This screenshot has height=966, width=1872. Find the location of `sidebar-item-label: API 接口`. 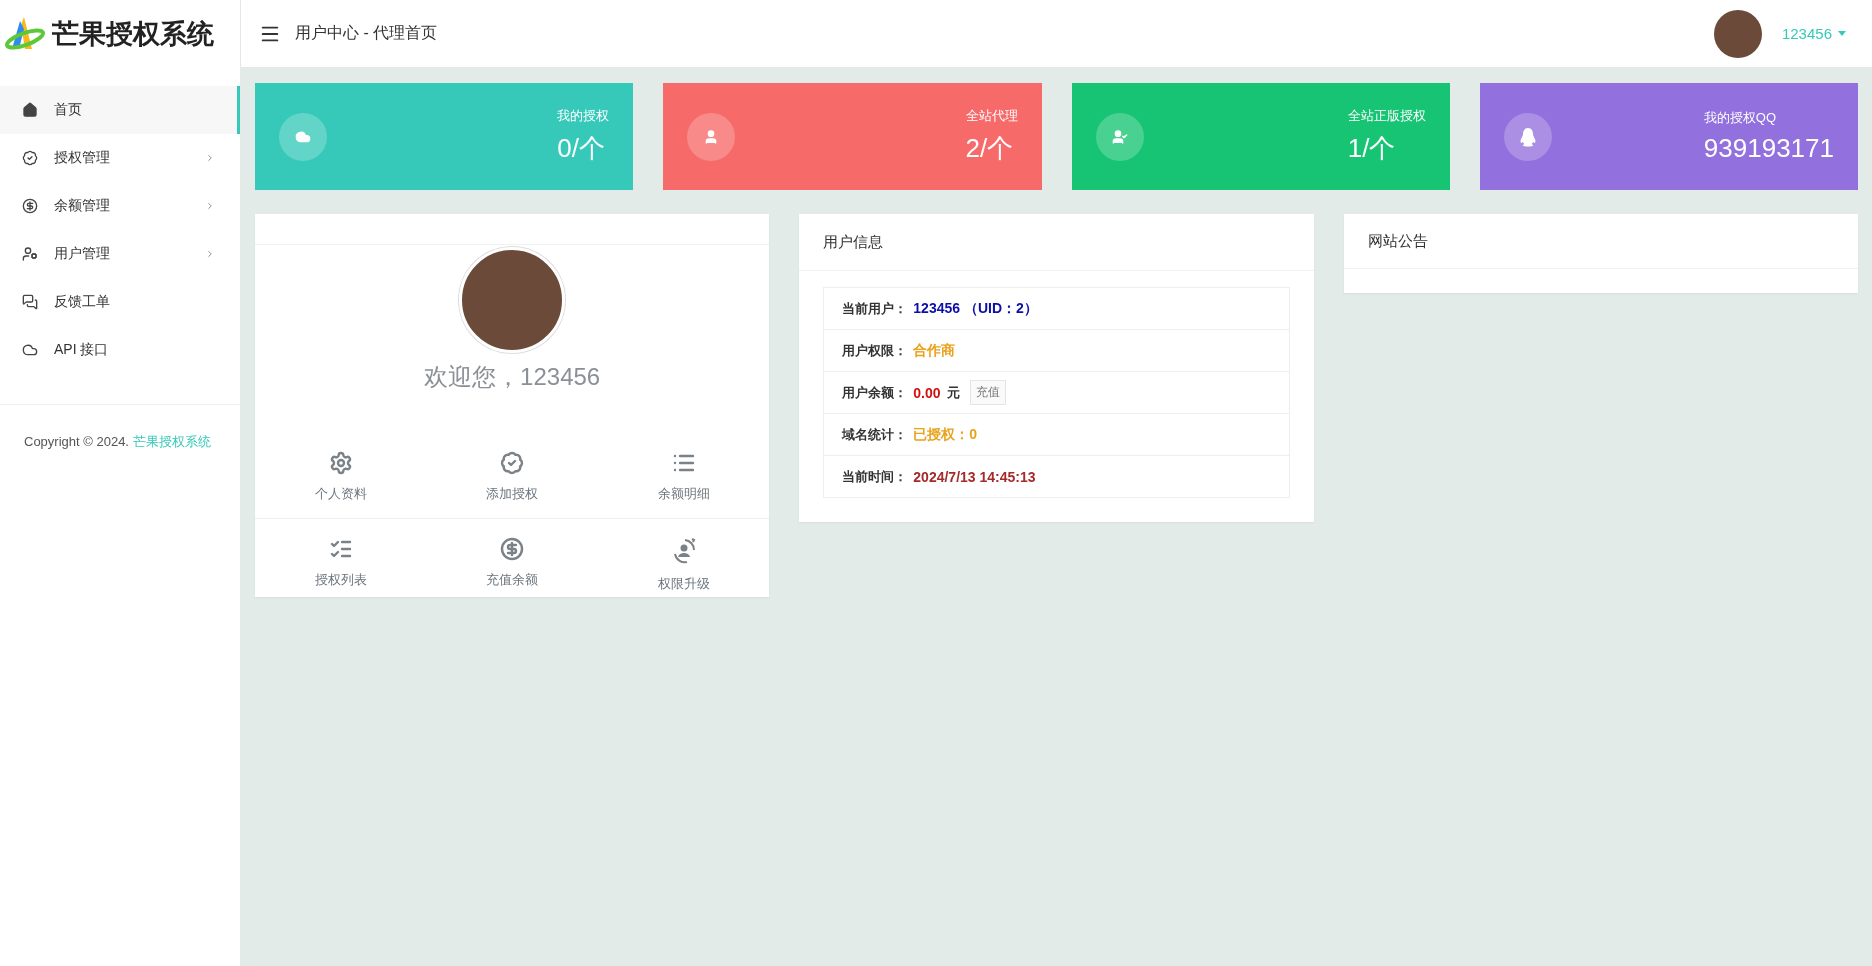

sidebar-item-label: API 接口 is located at coordinates (82, 350).